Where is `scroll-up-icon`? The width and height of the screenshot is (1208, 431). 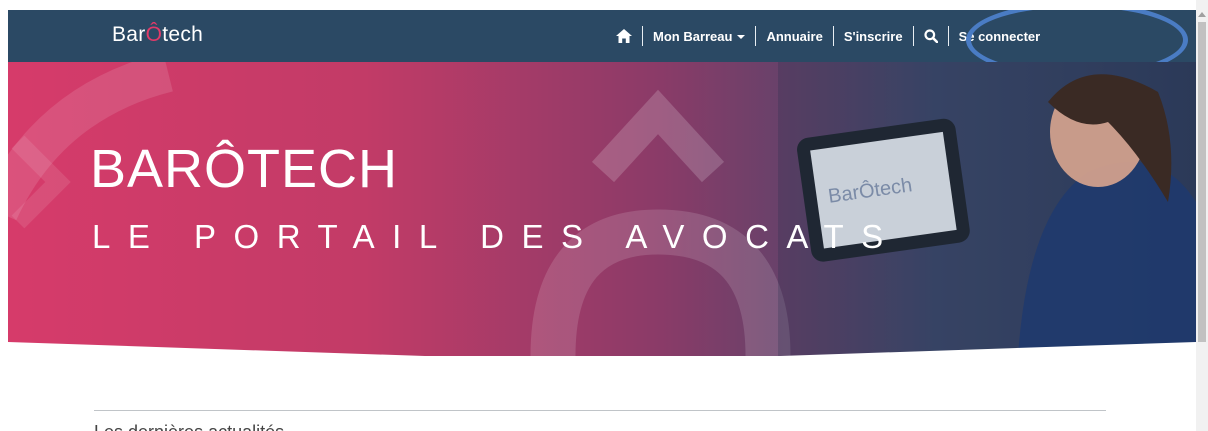 scroll-up-icon is located at coordinates (1202, 14).